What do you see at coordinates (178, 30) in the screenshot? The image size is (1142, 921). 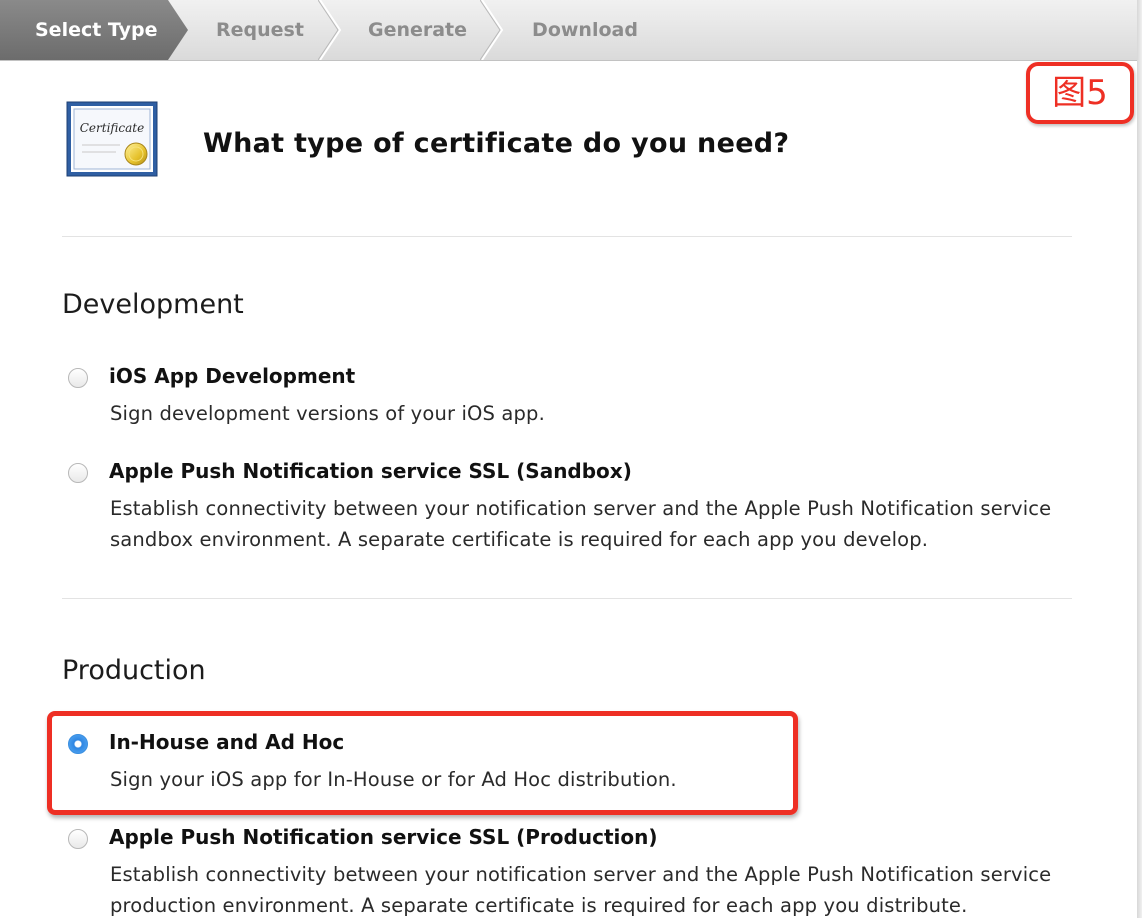 I see `active-step-arrow` at bounding box center [178, 30].